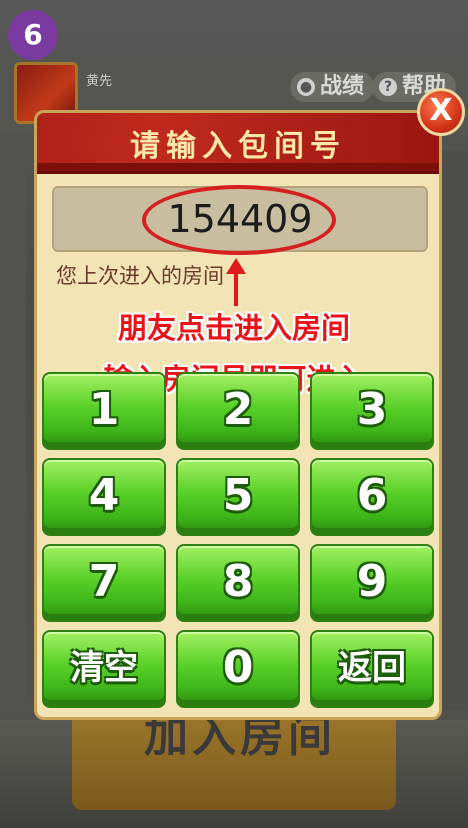  I want to click on help-icon: ?, so click(388, 87).